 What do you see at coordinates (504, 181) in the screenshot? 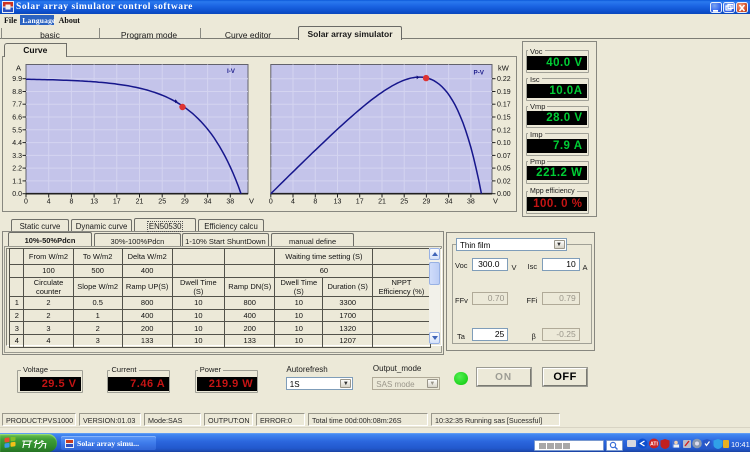
I see `svg-text: 0.02` at bounding box center [504, 181].